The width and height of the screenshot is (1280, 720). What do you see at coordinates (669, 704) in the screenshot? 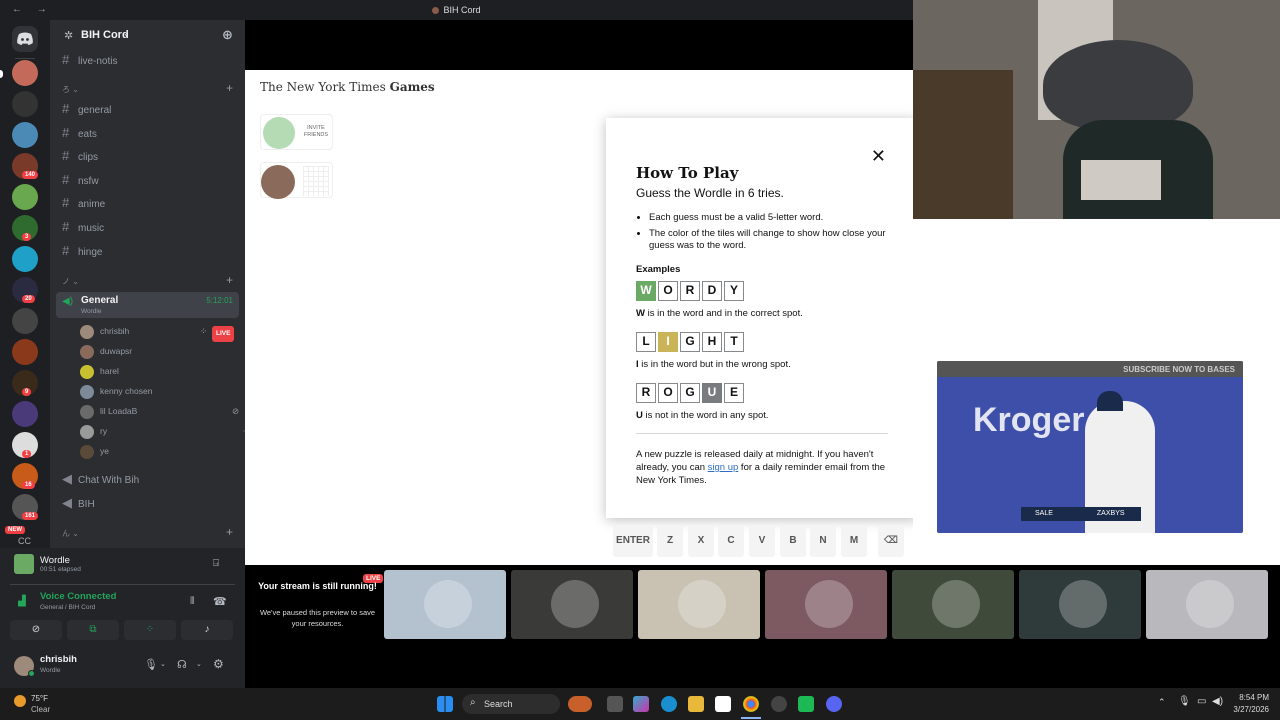
I see `edge-icon` at bounding box center [669, 704].